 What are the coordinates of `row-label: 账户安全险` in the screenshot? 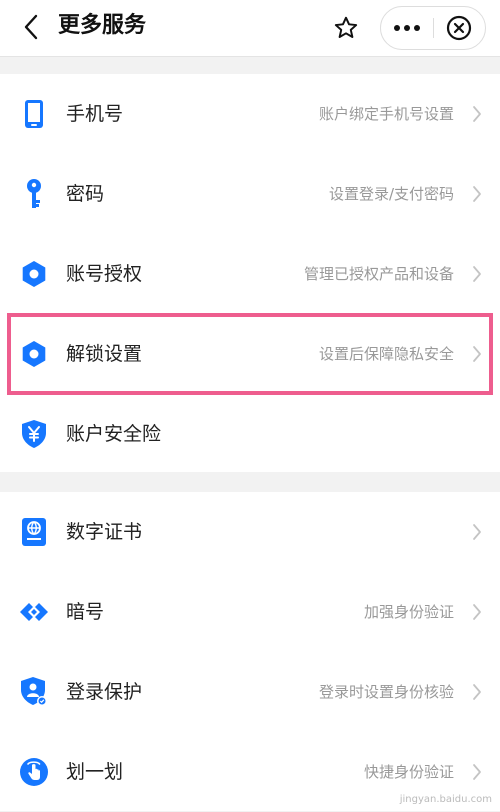 It's located at (114, 434).